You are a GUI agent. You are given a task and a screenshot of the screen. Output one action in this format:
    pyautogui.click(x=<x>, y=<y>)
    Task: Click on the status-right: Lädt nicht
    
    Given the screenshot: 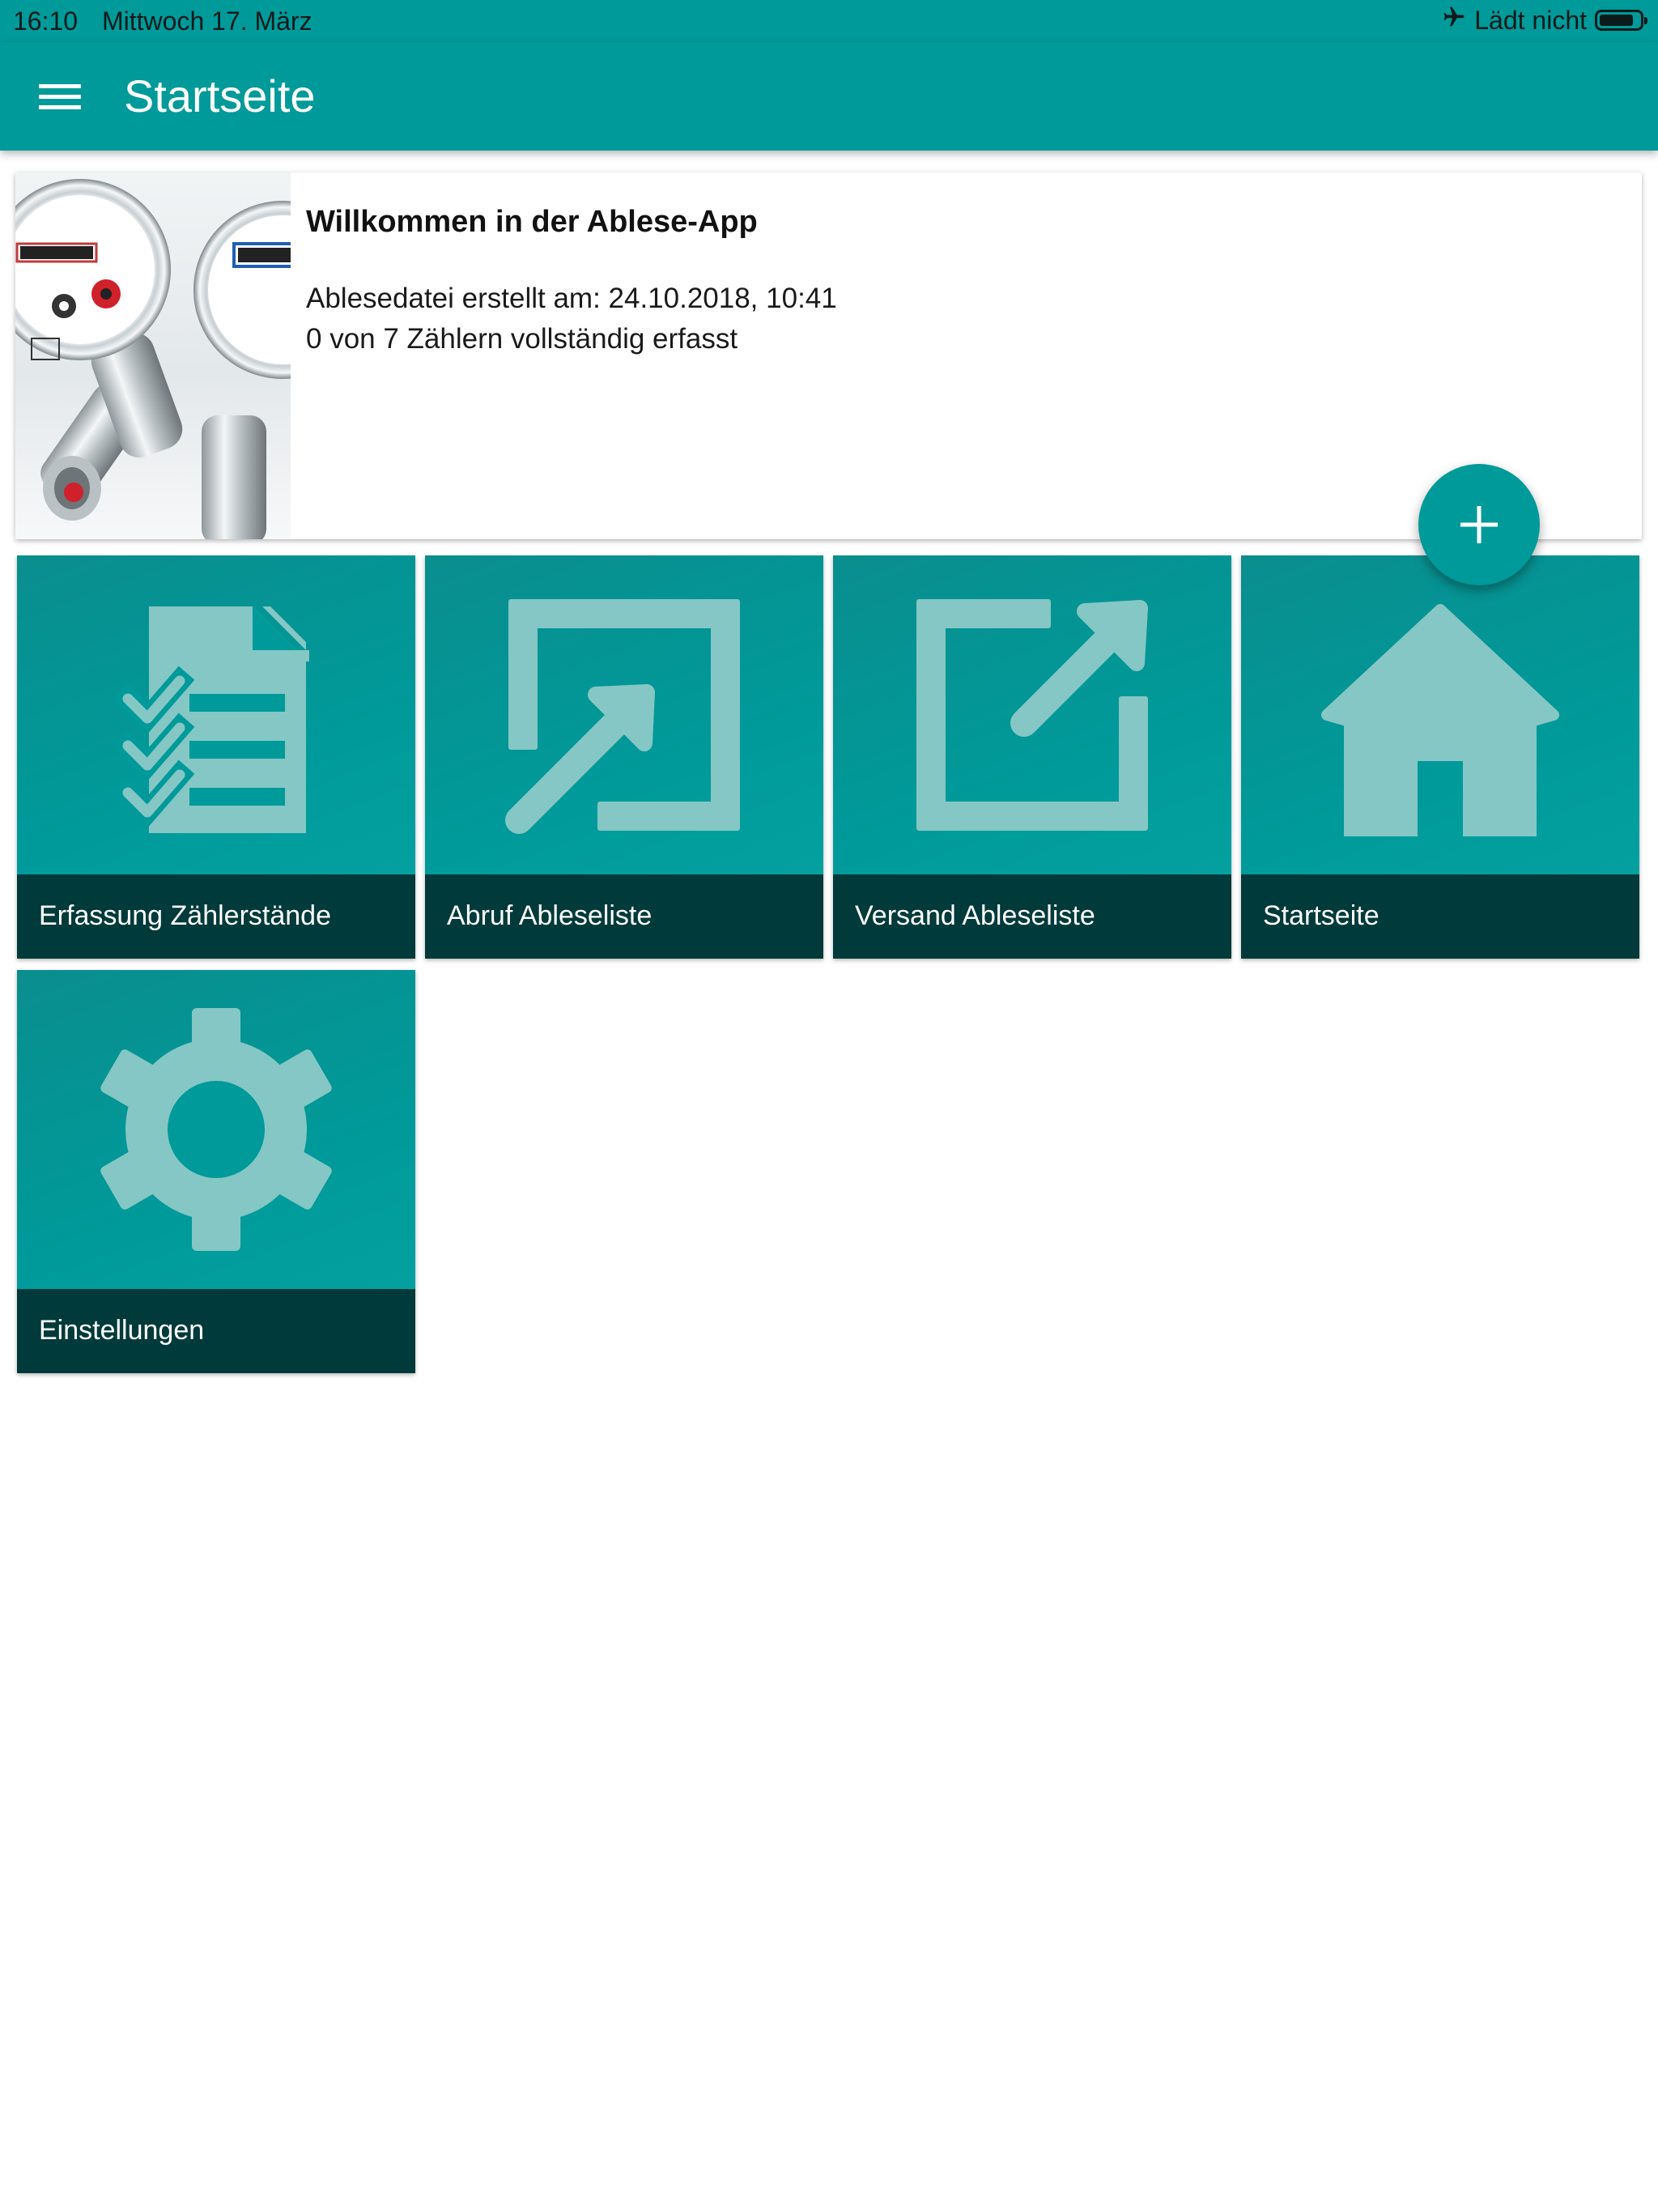 What is the action you would take?
    pyautogui.click(x=1544, y=21)
    